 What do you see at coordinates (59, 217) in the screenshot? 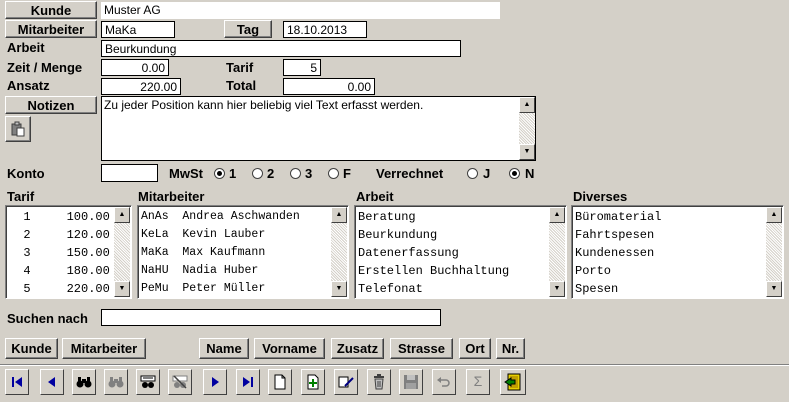
I see `list-item: 1 100.00` at bounding box center [59, 217].